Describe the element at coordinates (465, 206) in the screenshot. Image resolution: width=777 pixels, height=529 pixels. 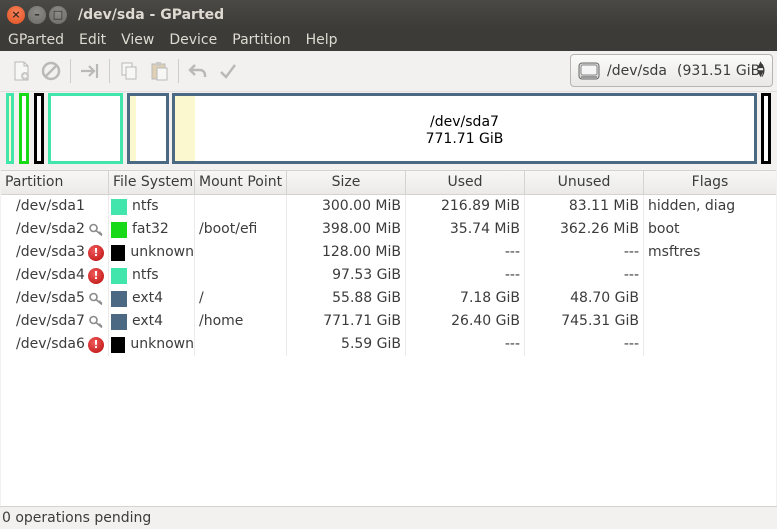
I see `cell-used: 216.89 MiB` at that location.